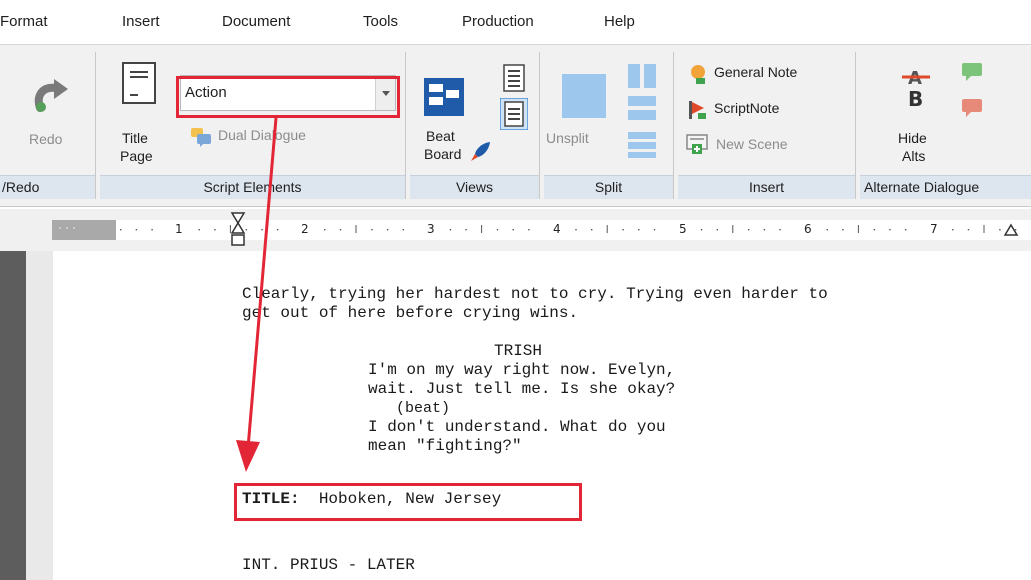 This screenshot has height=580, width=1031. What do you see at coordinates (139, 83) in the screenshot?
I see `title-page-icon` at bounding box center [139, 83].